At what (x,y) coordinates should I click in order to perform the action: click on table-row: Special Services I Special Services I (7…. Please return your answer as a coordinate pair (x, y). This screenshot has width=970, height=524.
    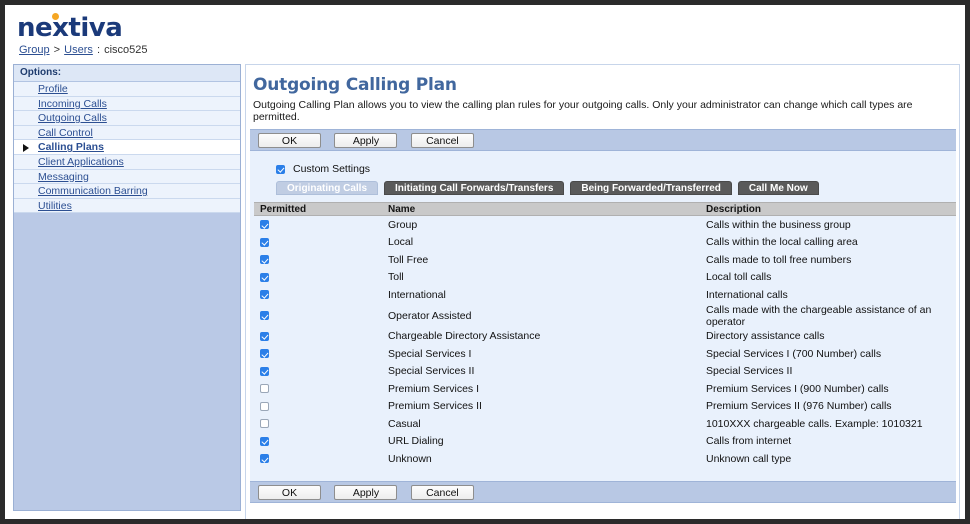
    Looking at the image, I should click on (605, 354).